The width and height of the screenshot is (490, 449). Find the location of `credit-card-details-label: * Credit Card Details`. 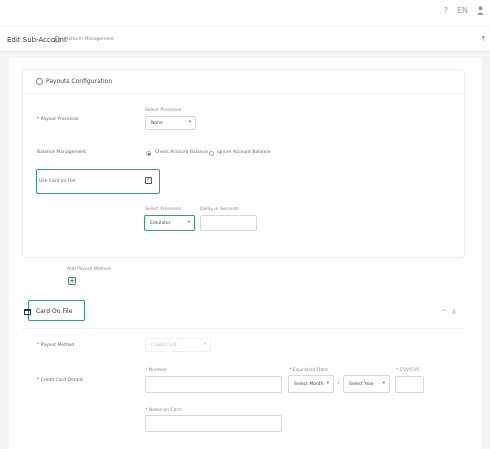

credit-card-details-label: * Credit Card Details is located at coordinates (60, 380).